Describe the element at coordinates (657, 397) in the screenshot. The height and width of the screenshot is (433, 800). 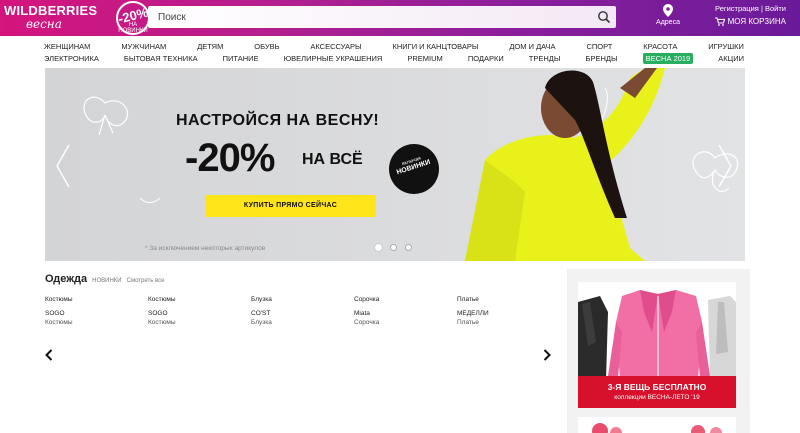
I see `side-ad-subline: коллекции ВЕСНА-ЛЕТО '19` at that location.